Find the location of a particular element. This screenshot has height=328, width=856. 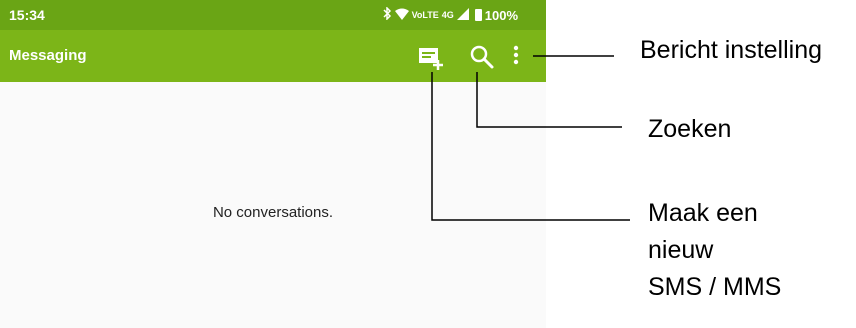

settings-callout-label: Bericht instelling is located at coordinates (731, 50).